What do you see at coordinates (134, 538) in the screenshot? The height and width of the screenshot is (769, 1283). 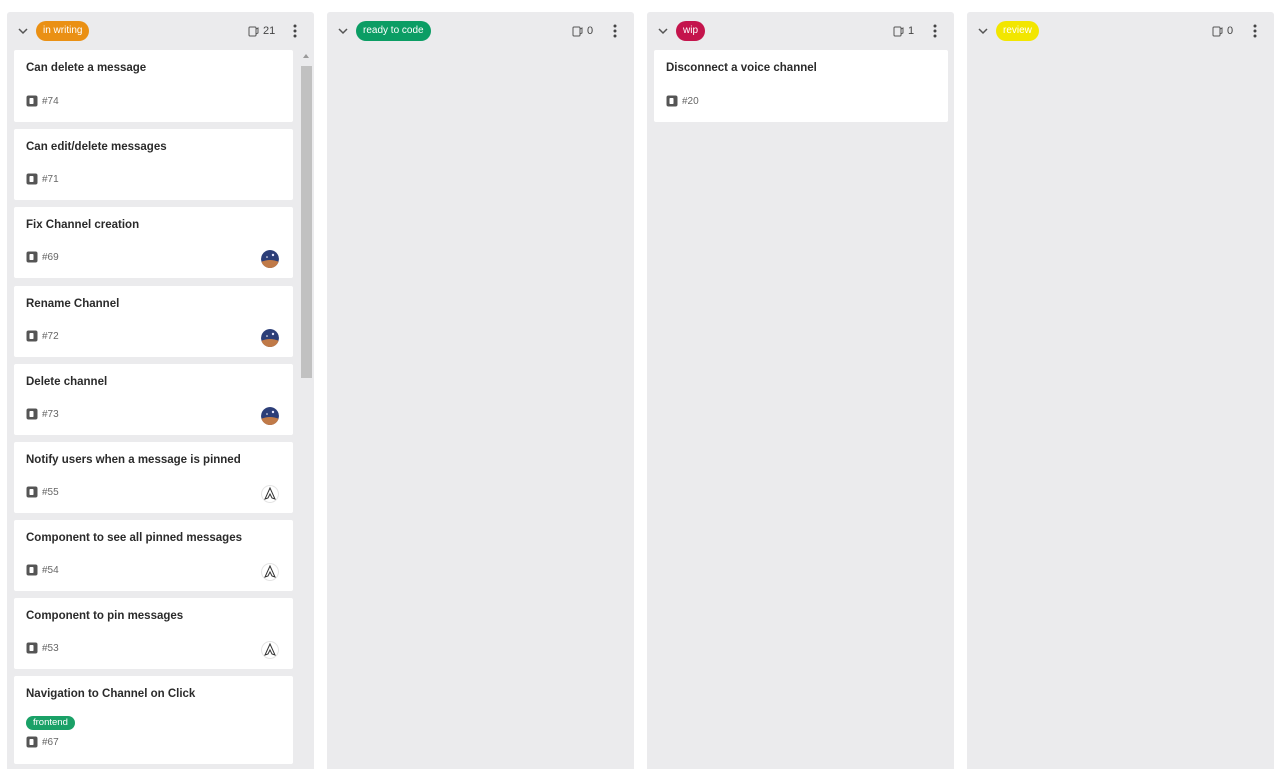 I see `card-title: Component to see all pinned messages` at bounding box center [134, 538].